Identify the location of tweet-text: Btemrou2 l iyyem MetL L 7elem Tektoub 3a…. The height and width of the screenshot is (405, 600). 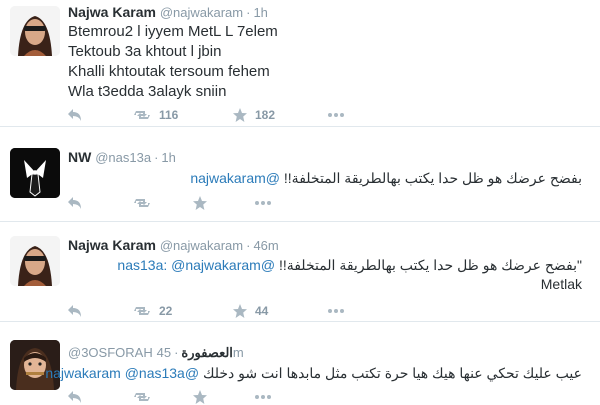
(173, 62).